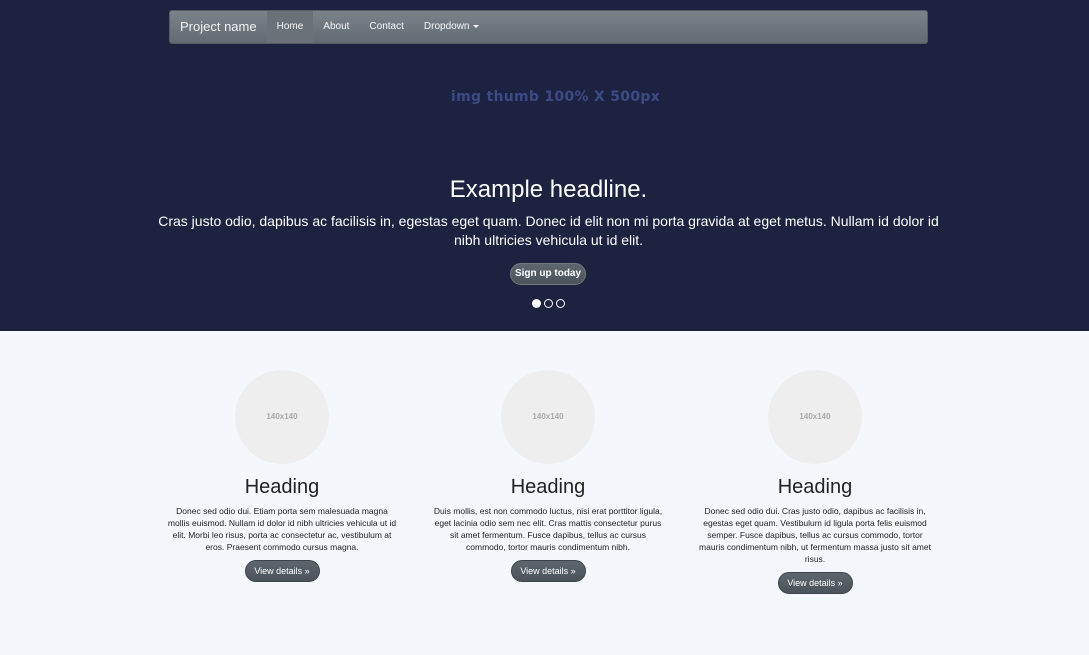 Image resolution: width=1089 pixels, height=655 pixels. I want to click on nav-menu: Home About Contact Dropdown, so click(378, 27).